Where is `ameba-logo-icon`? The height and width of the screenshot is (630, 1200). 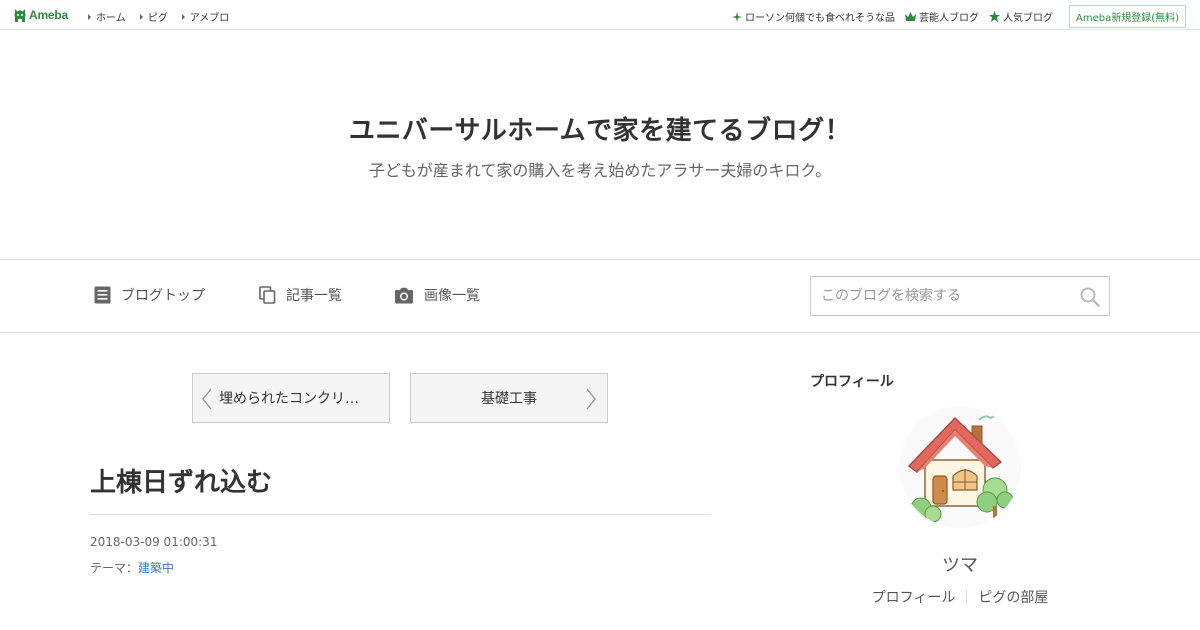
ameba-logo-icon is located at coordinates (20, 15).